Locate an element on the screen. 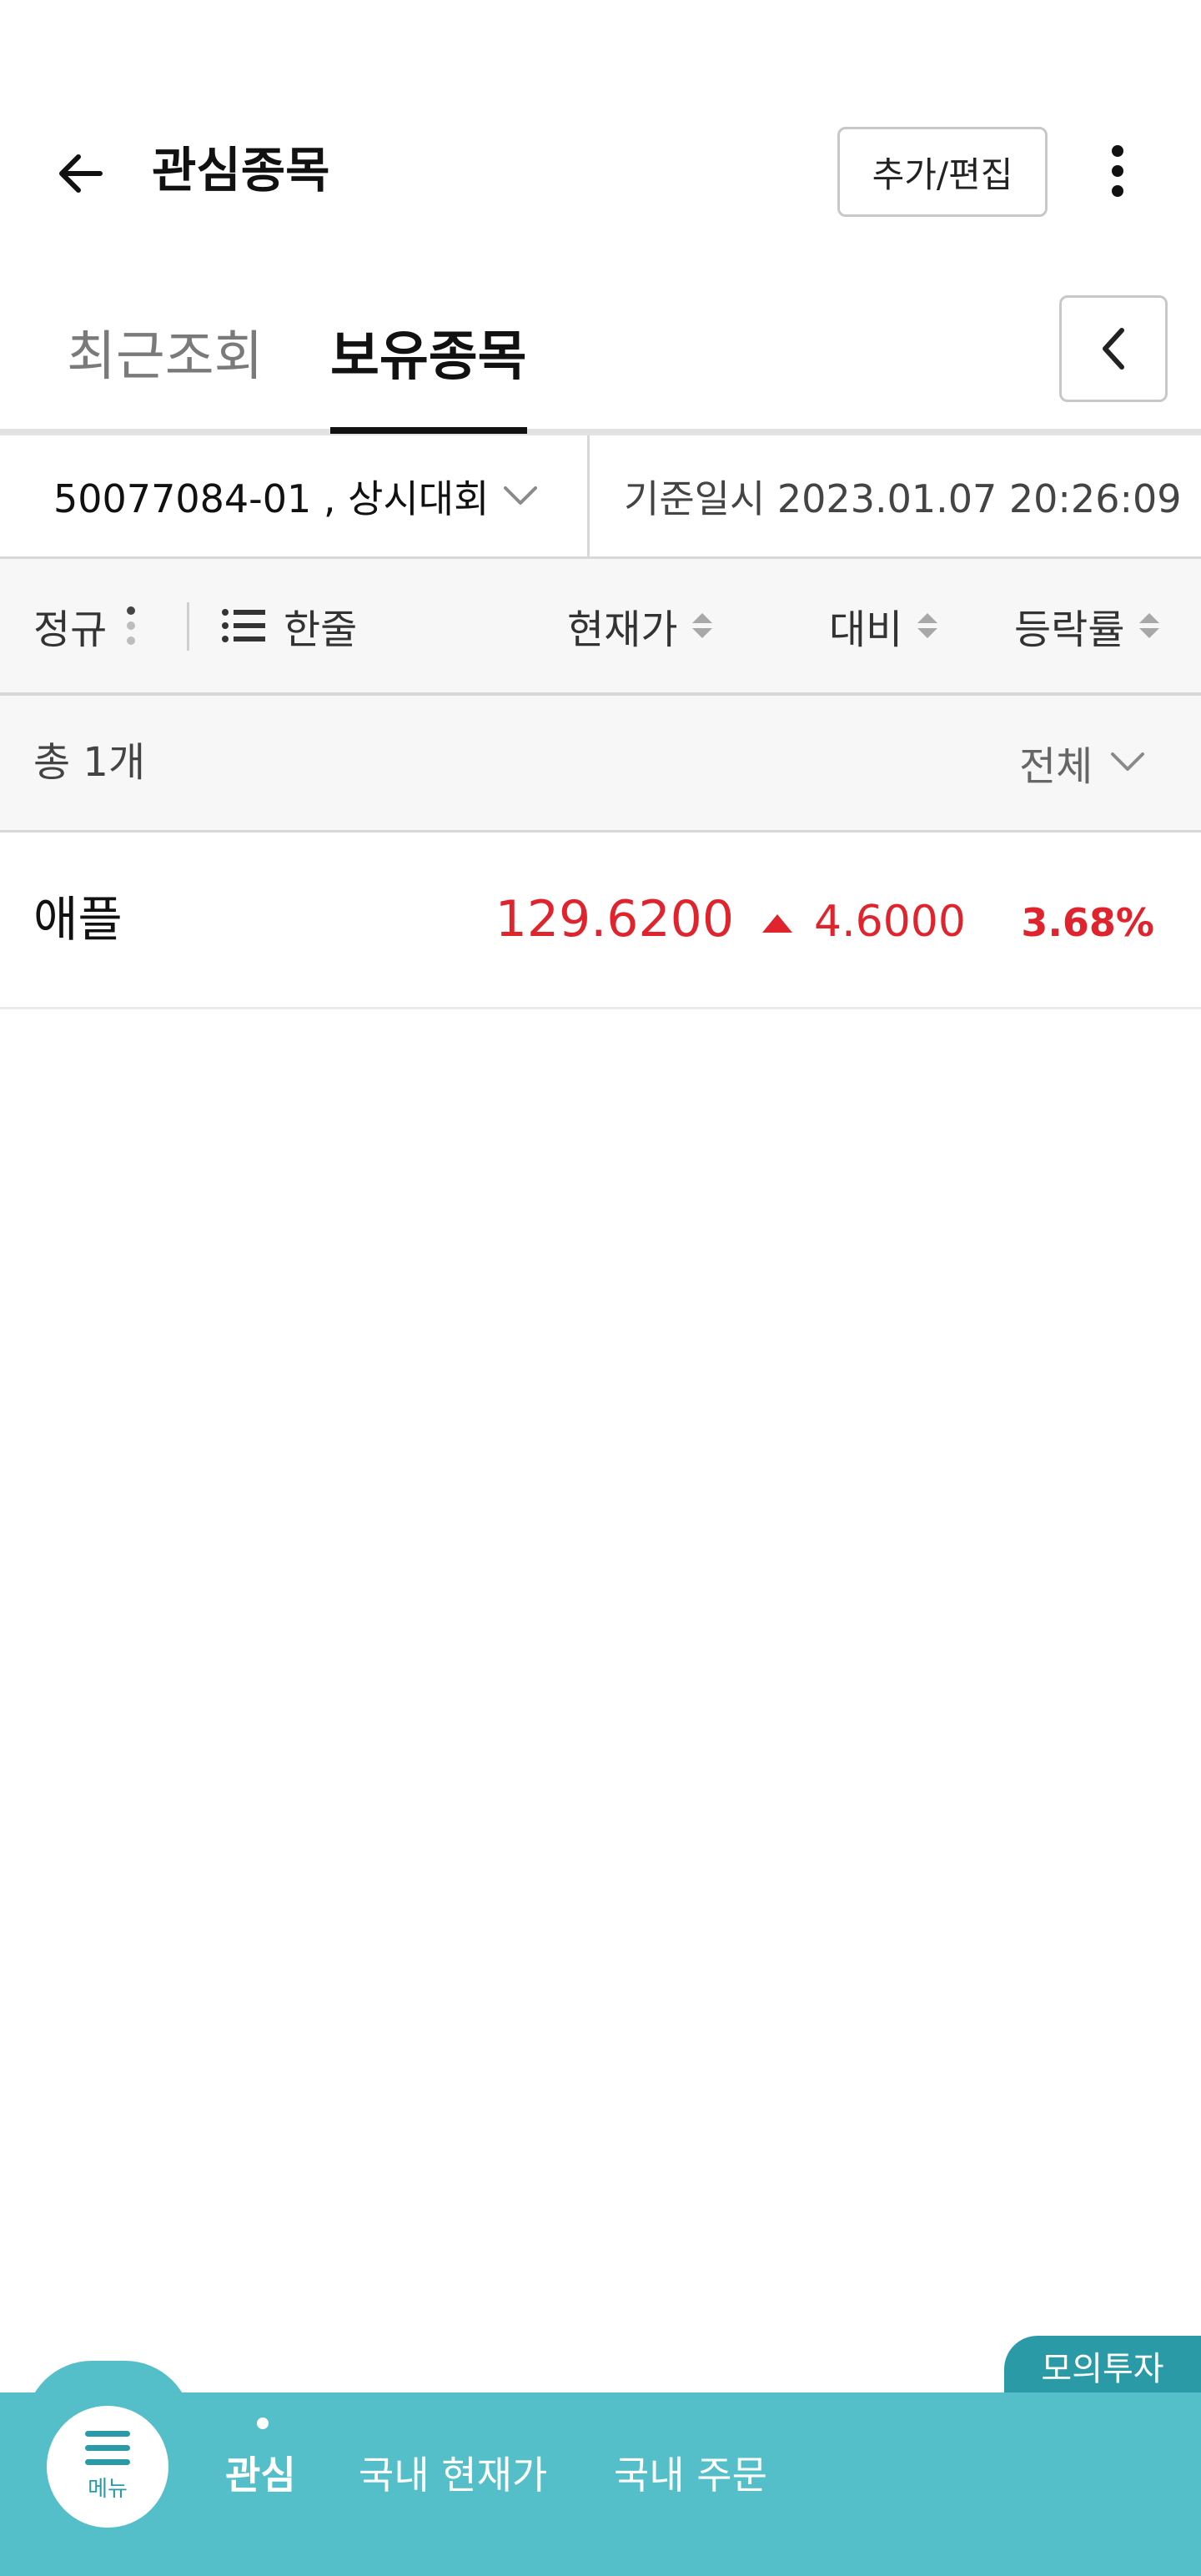  filter-select: 전체 is located at coordinates (1083, 762).